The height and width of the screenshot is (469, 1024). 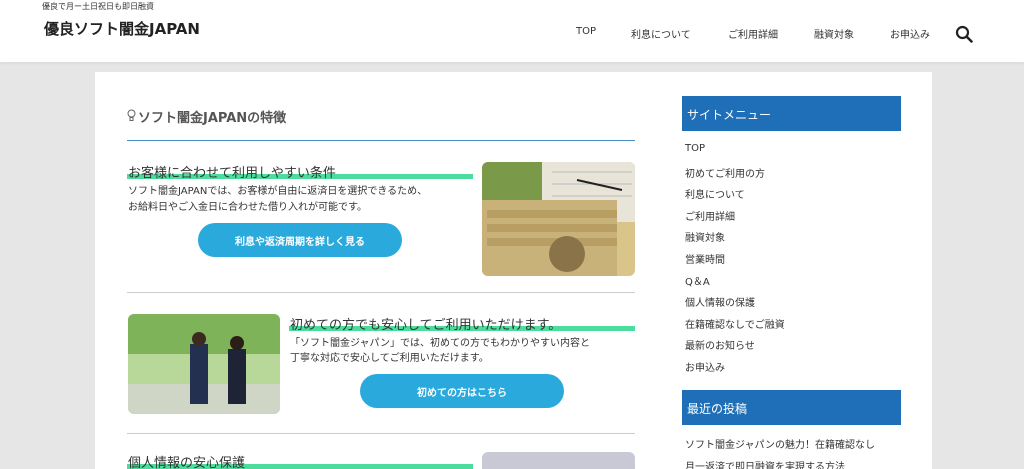 I want to click on sidebar-item-top: TOP, so click(x=695, y=148).